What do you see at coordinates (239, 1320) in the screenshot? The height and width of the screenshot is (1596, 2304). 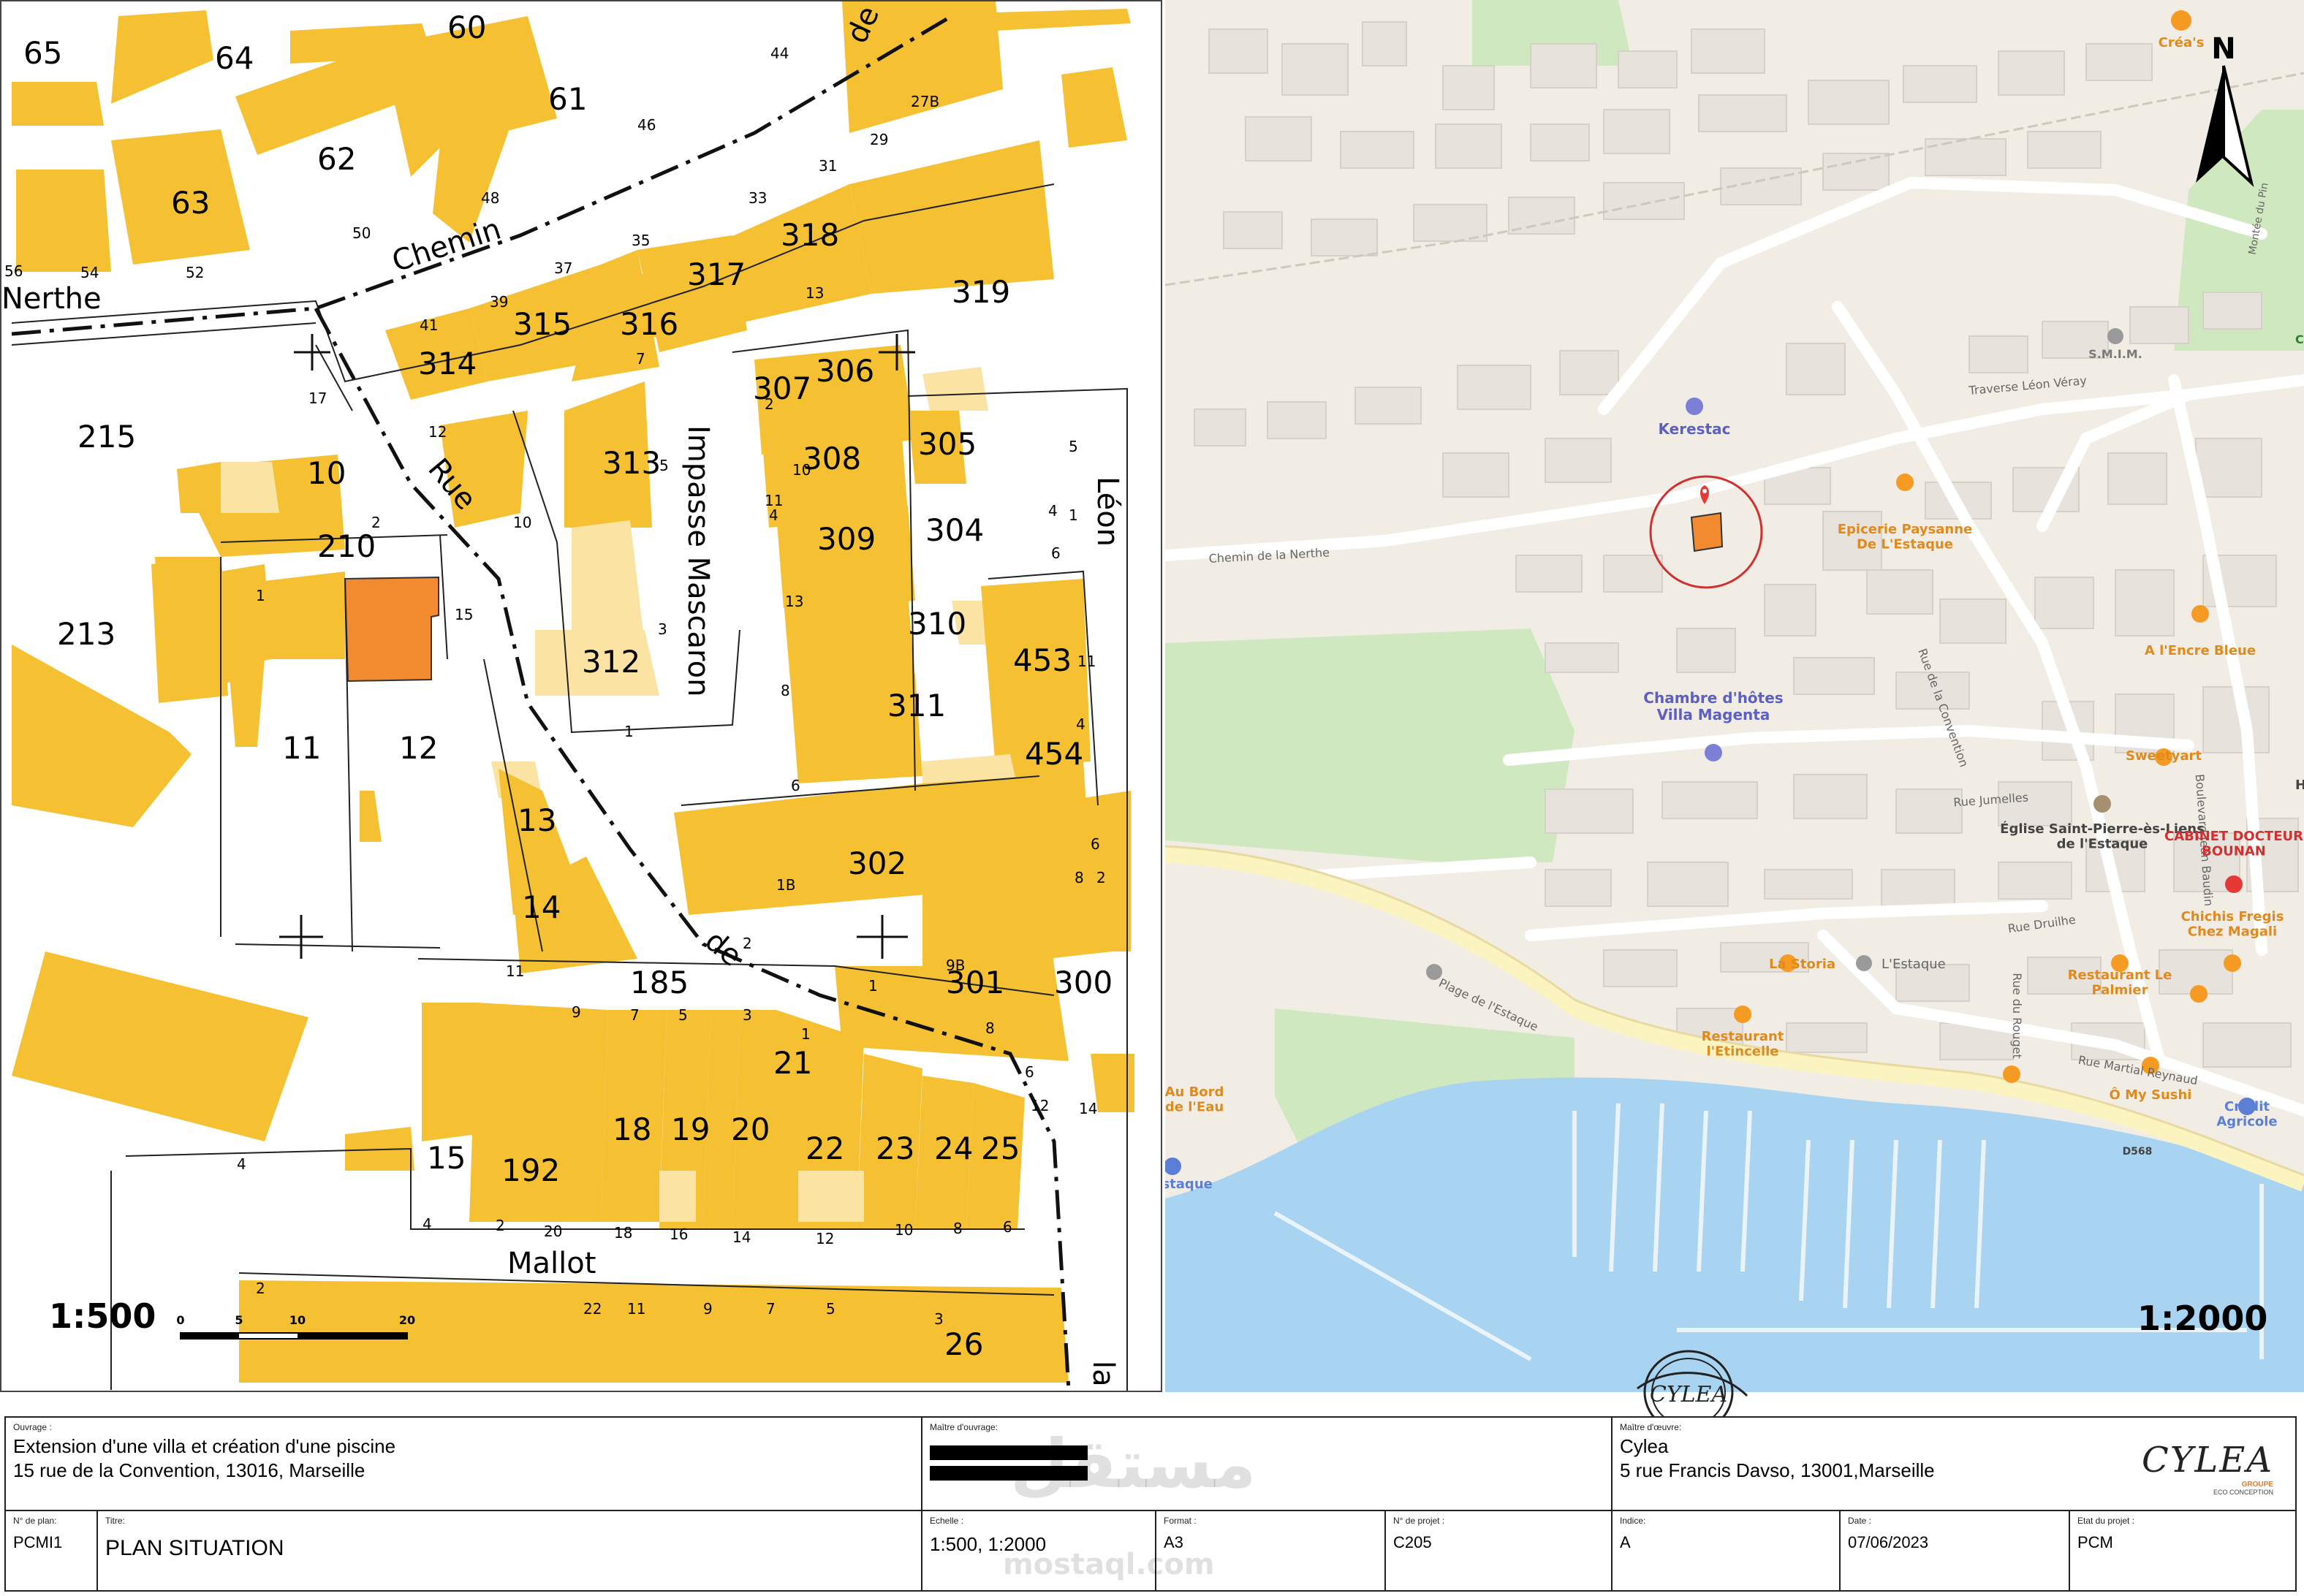 I see `scalebar-tick-5: 5` at bounding box center [239, 1320].